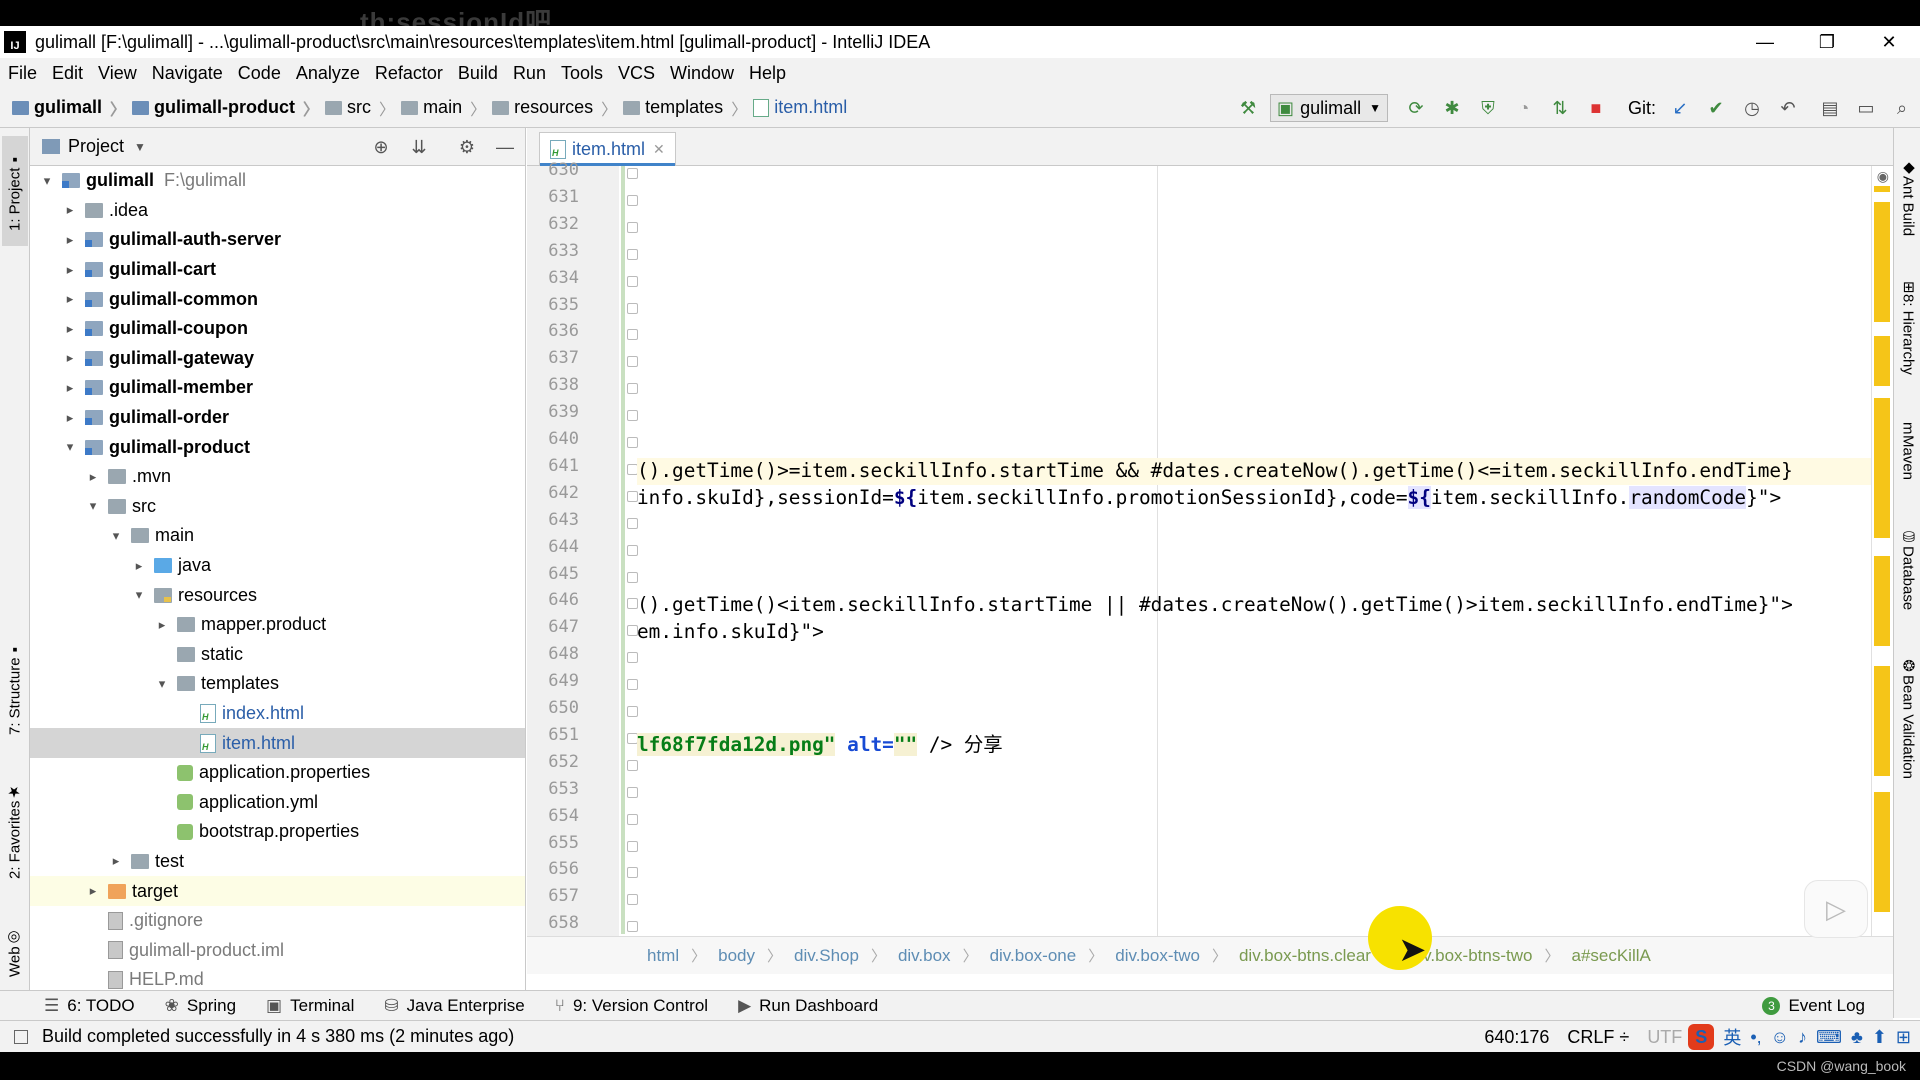 The width and height of the screenshot is (1920, 1080). What do you see at coordinates (1033, 956) in the screenshot?
I see `editor-breadcrumb-item: div.box-one` at bounding box center [1033, 956].